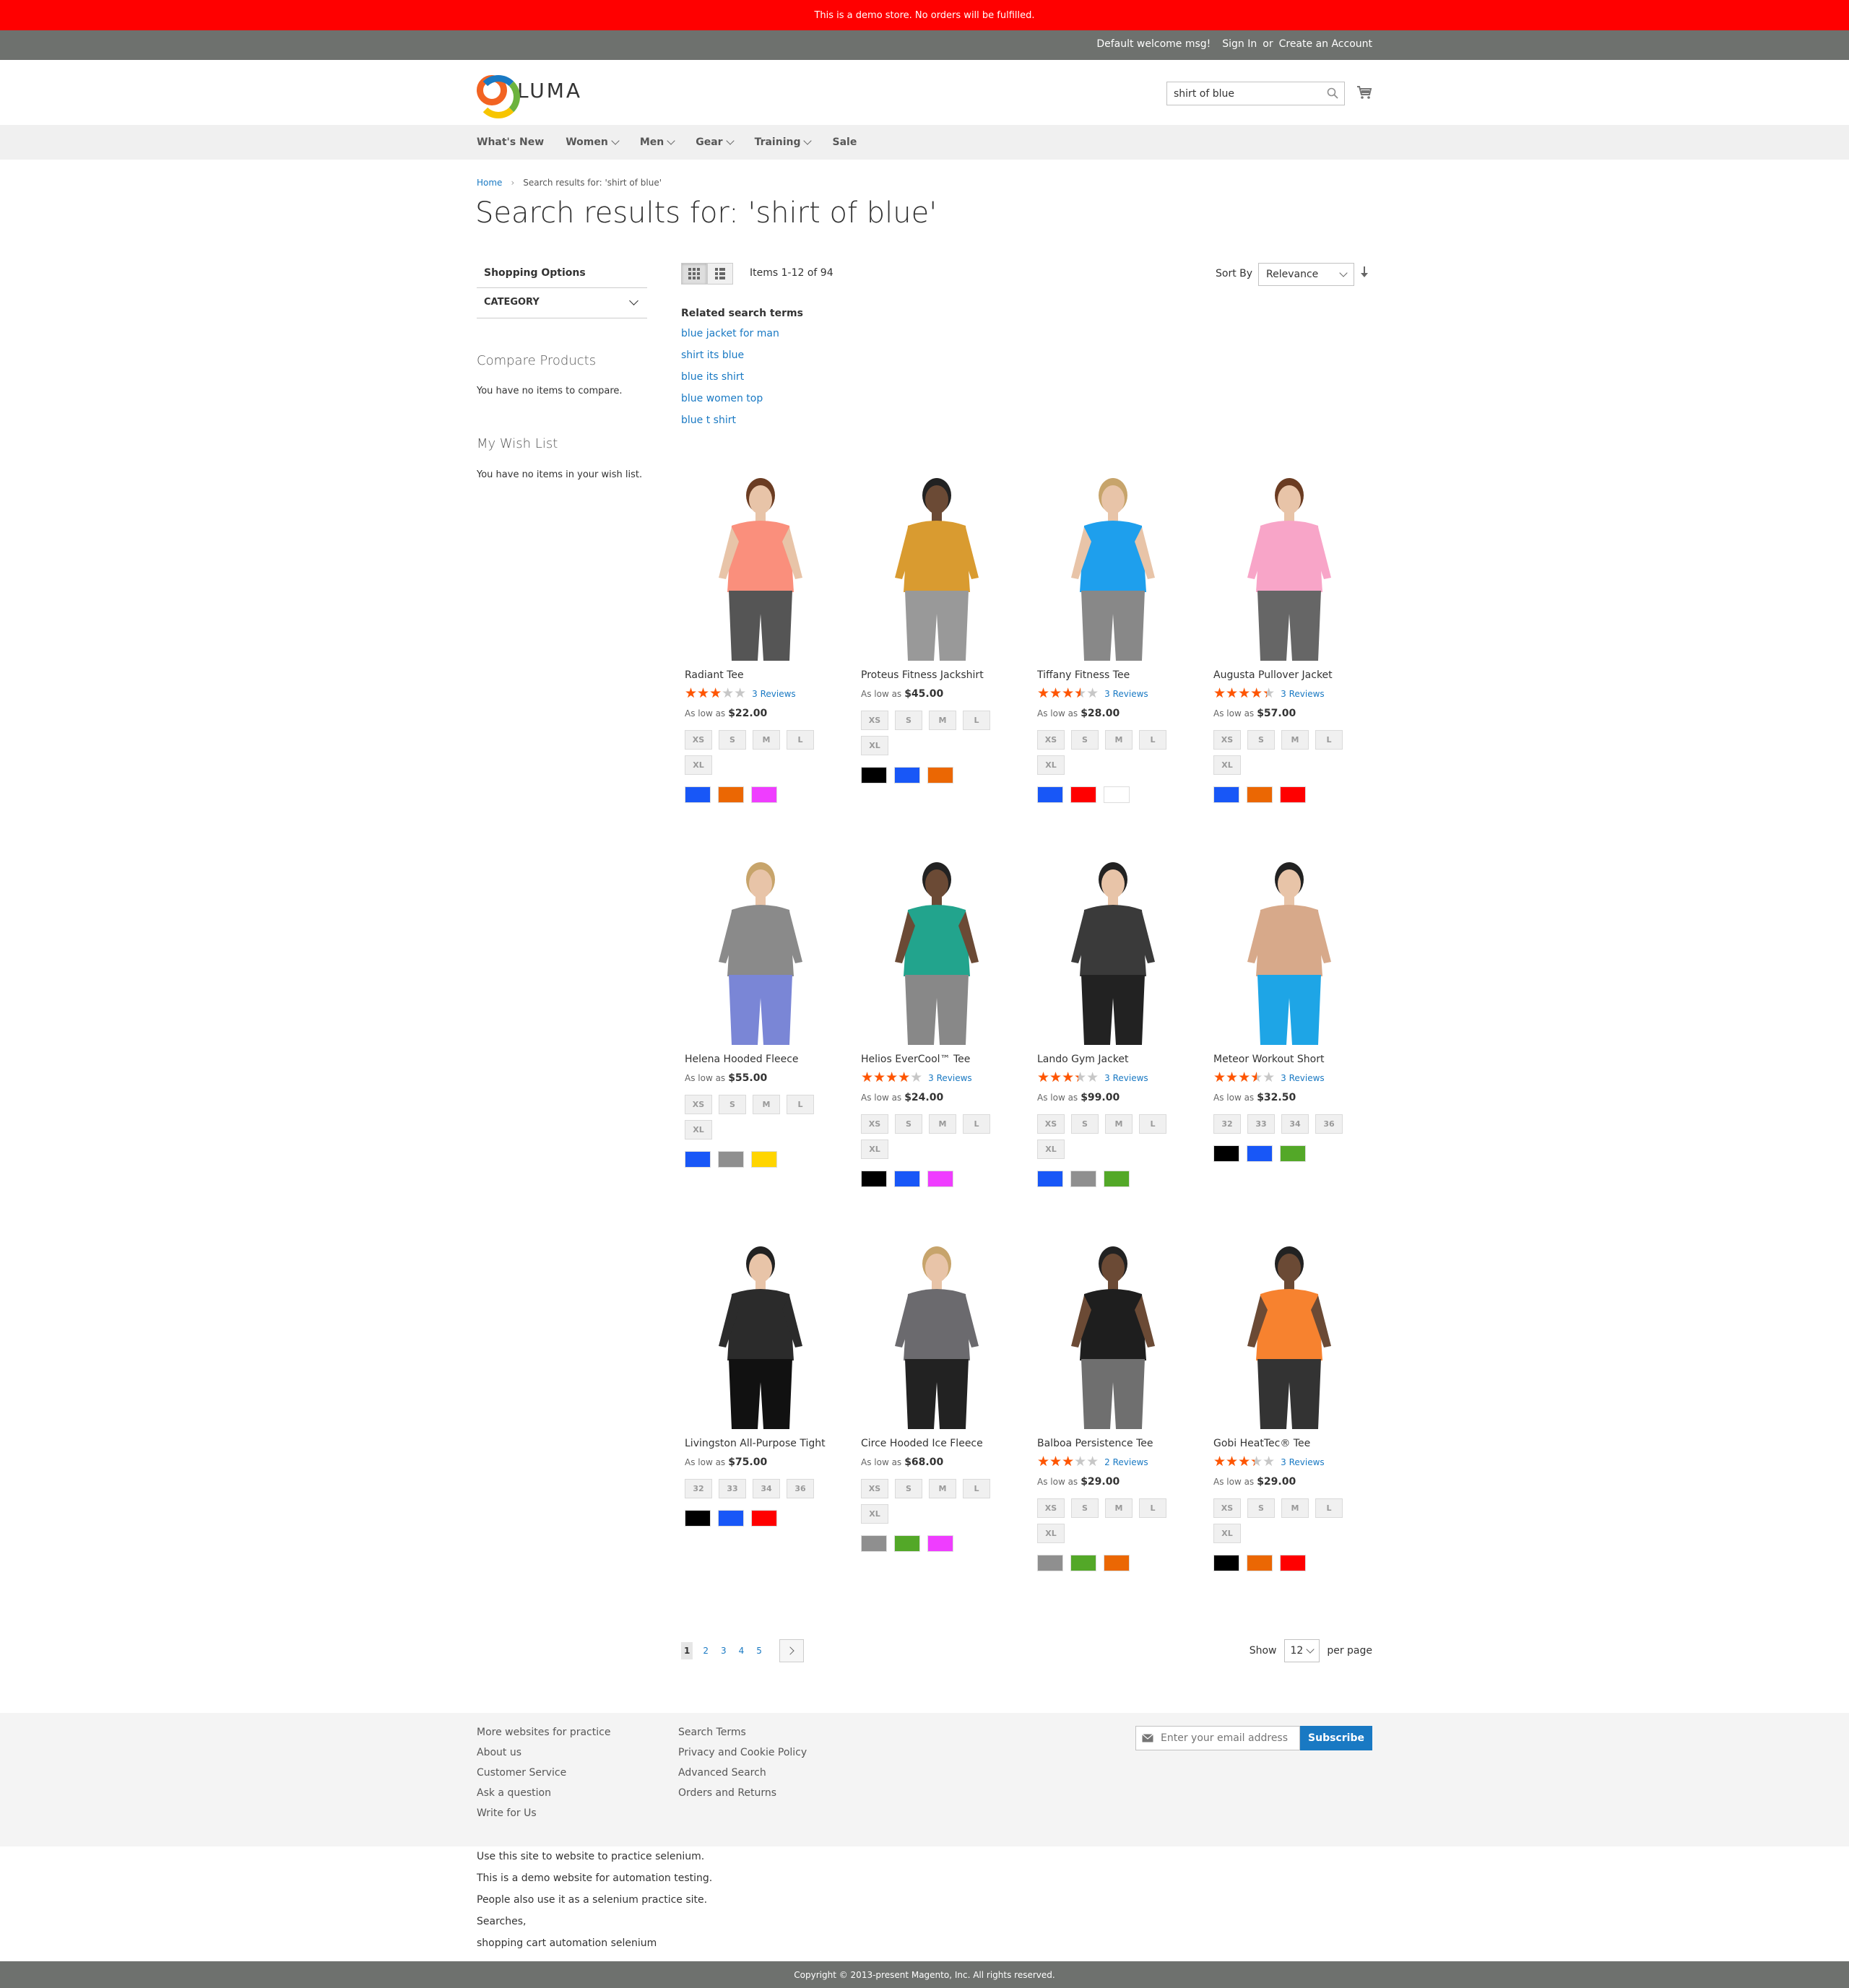 The height and width of the screenshot is (1988, 1849). I want to click on pager-next-button, so click(792, 1650).